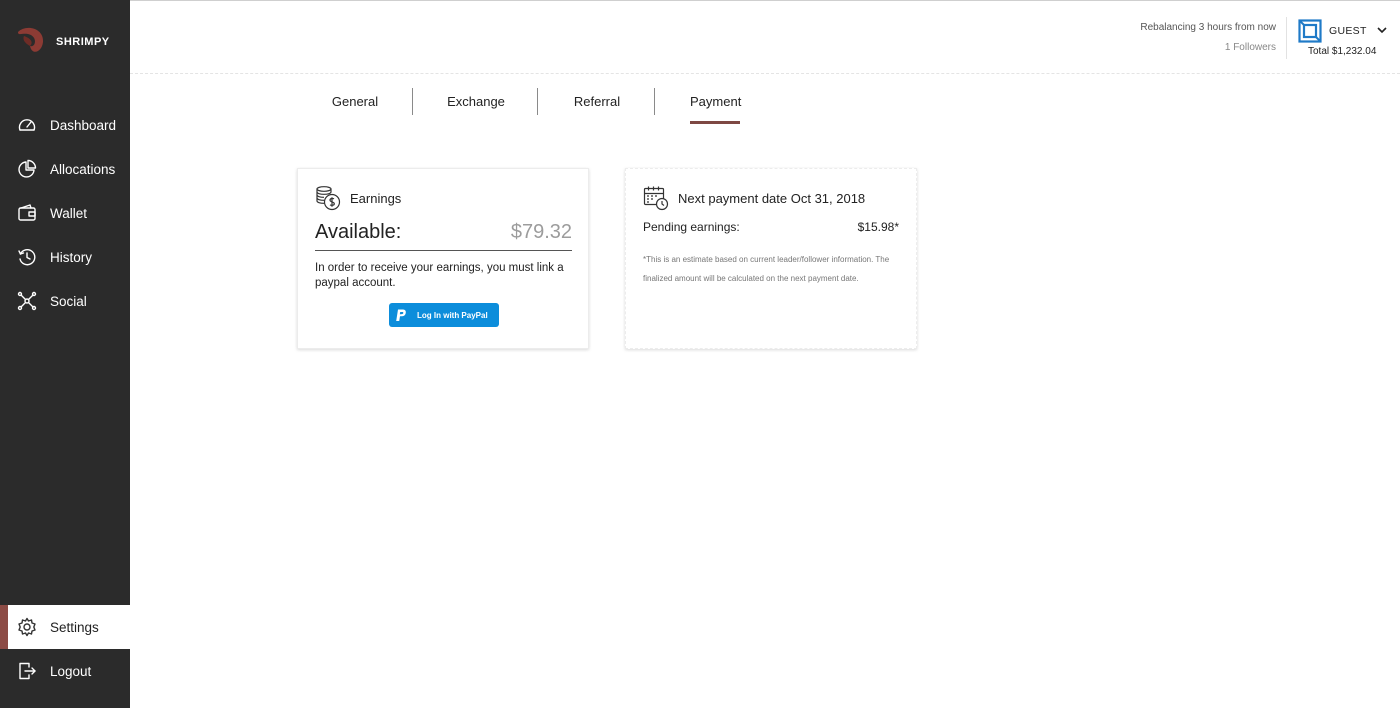 The height and width of the screenshot is (708, 1400). Describe the element at coordinates (68, 301) in the screenshot. I see `sidebar-item-label: Social` at that location.